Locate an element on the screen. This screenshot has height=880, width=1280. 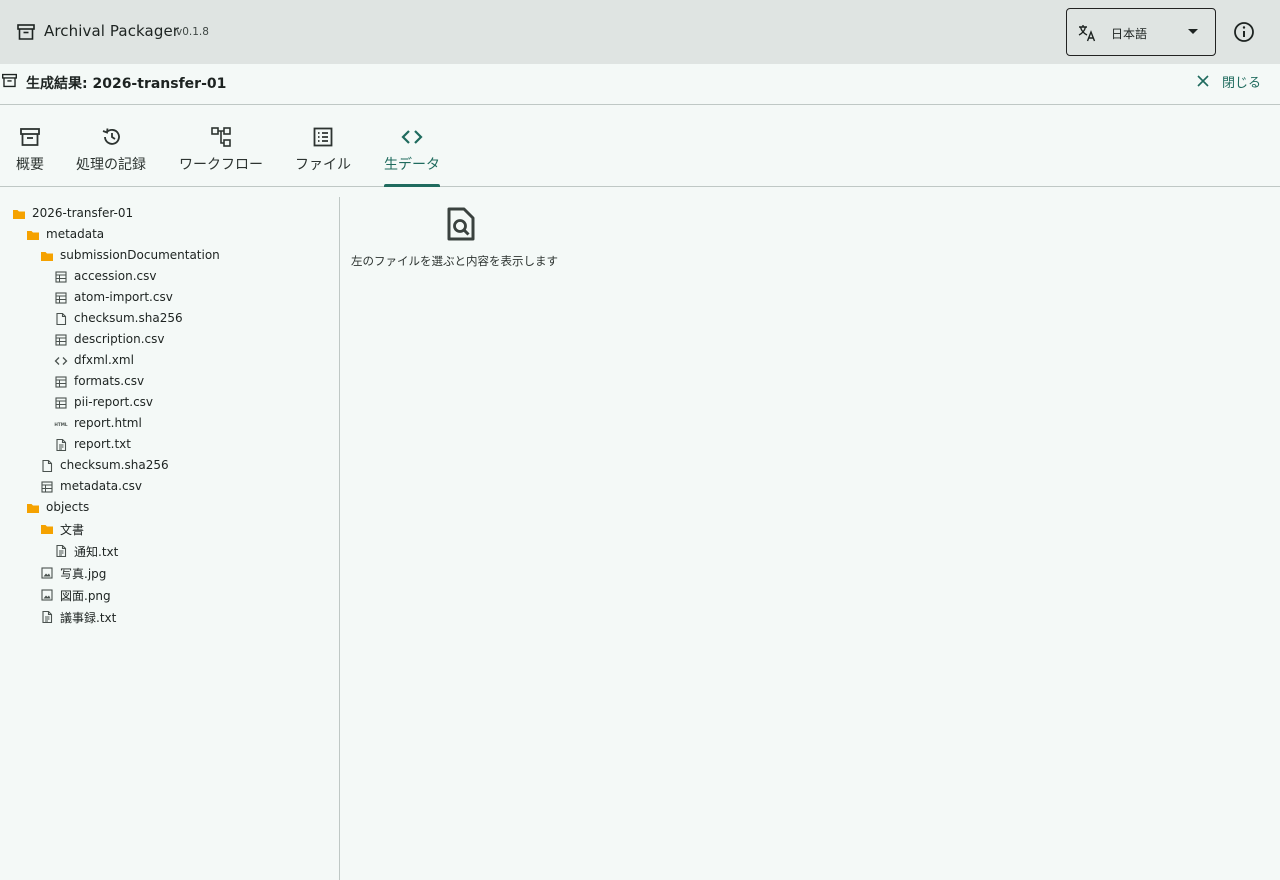
tab-history: 処理の記録 is located at coordinates (112, 146).